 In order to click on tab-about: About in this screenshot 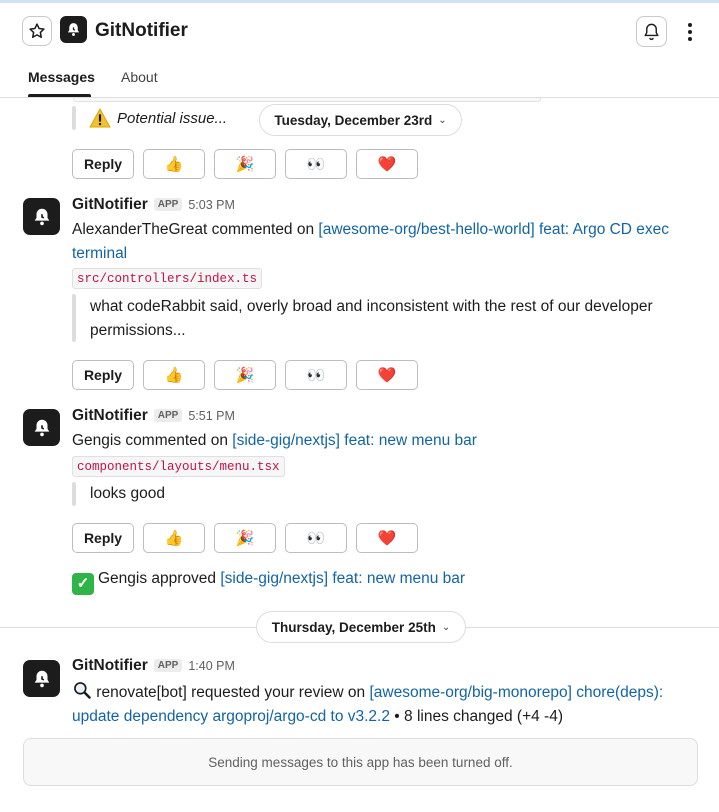, I will do `click(139, 77)`.